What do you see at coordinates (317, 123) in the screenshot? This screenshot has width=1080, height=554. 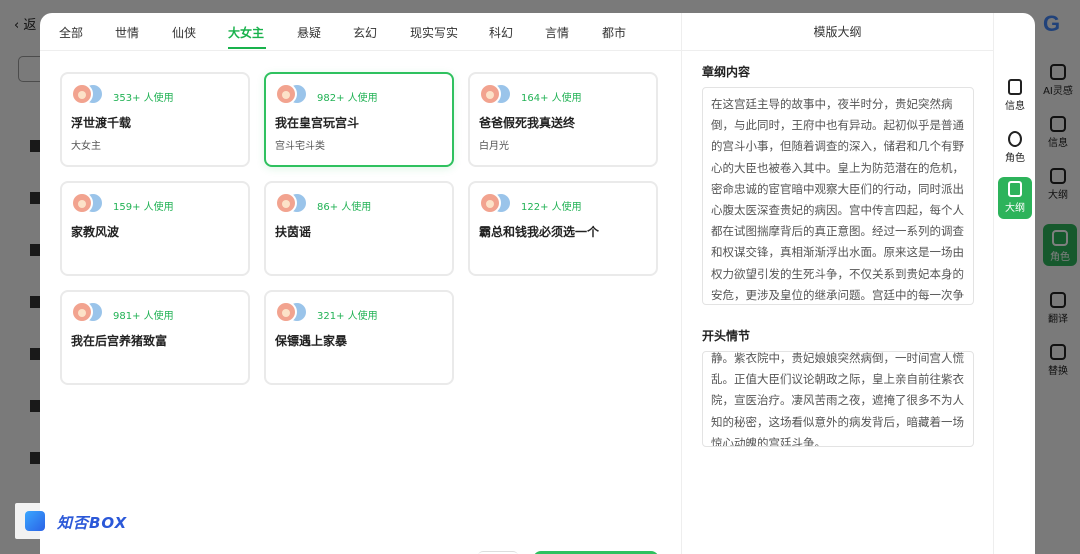 I see `template-title: 我在皇宫玩宫斗` at bounding box center [317, 123].